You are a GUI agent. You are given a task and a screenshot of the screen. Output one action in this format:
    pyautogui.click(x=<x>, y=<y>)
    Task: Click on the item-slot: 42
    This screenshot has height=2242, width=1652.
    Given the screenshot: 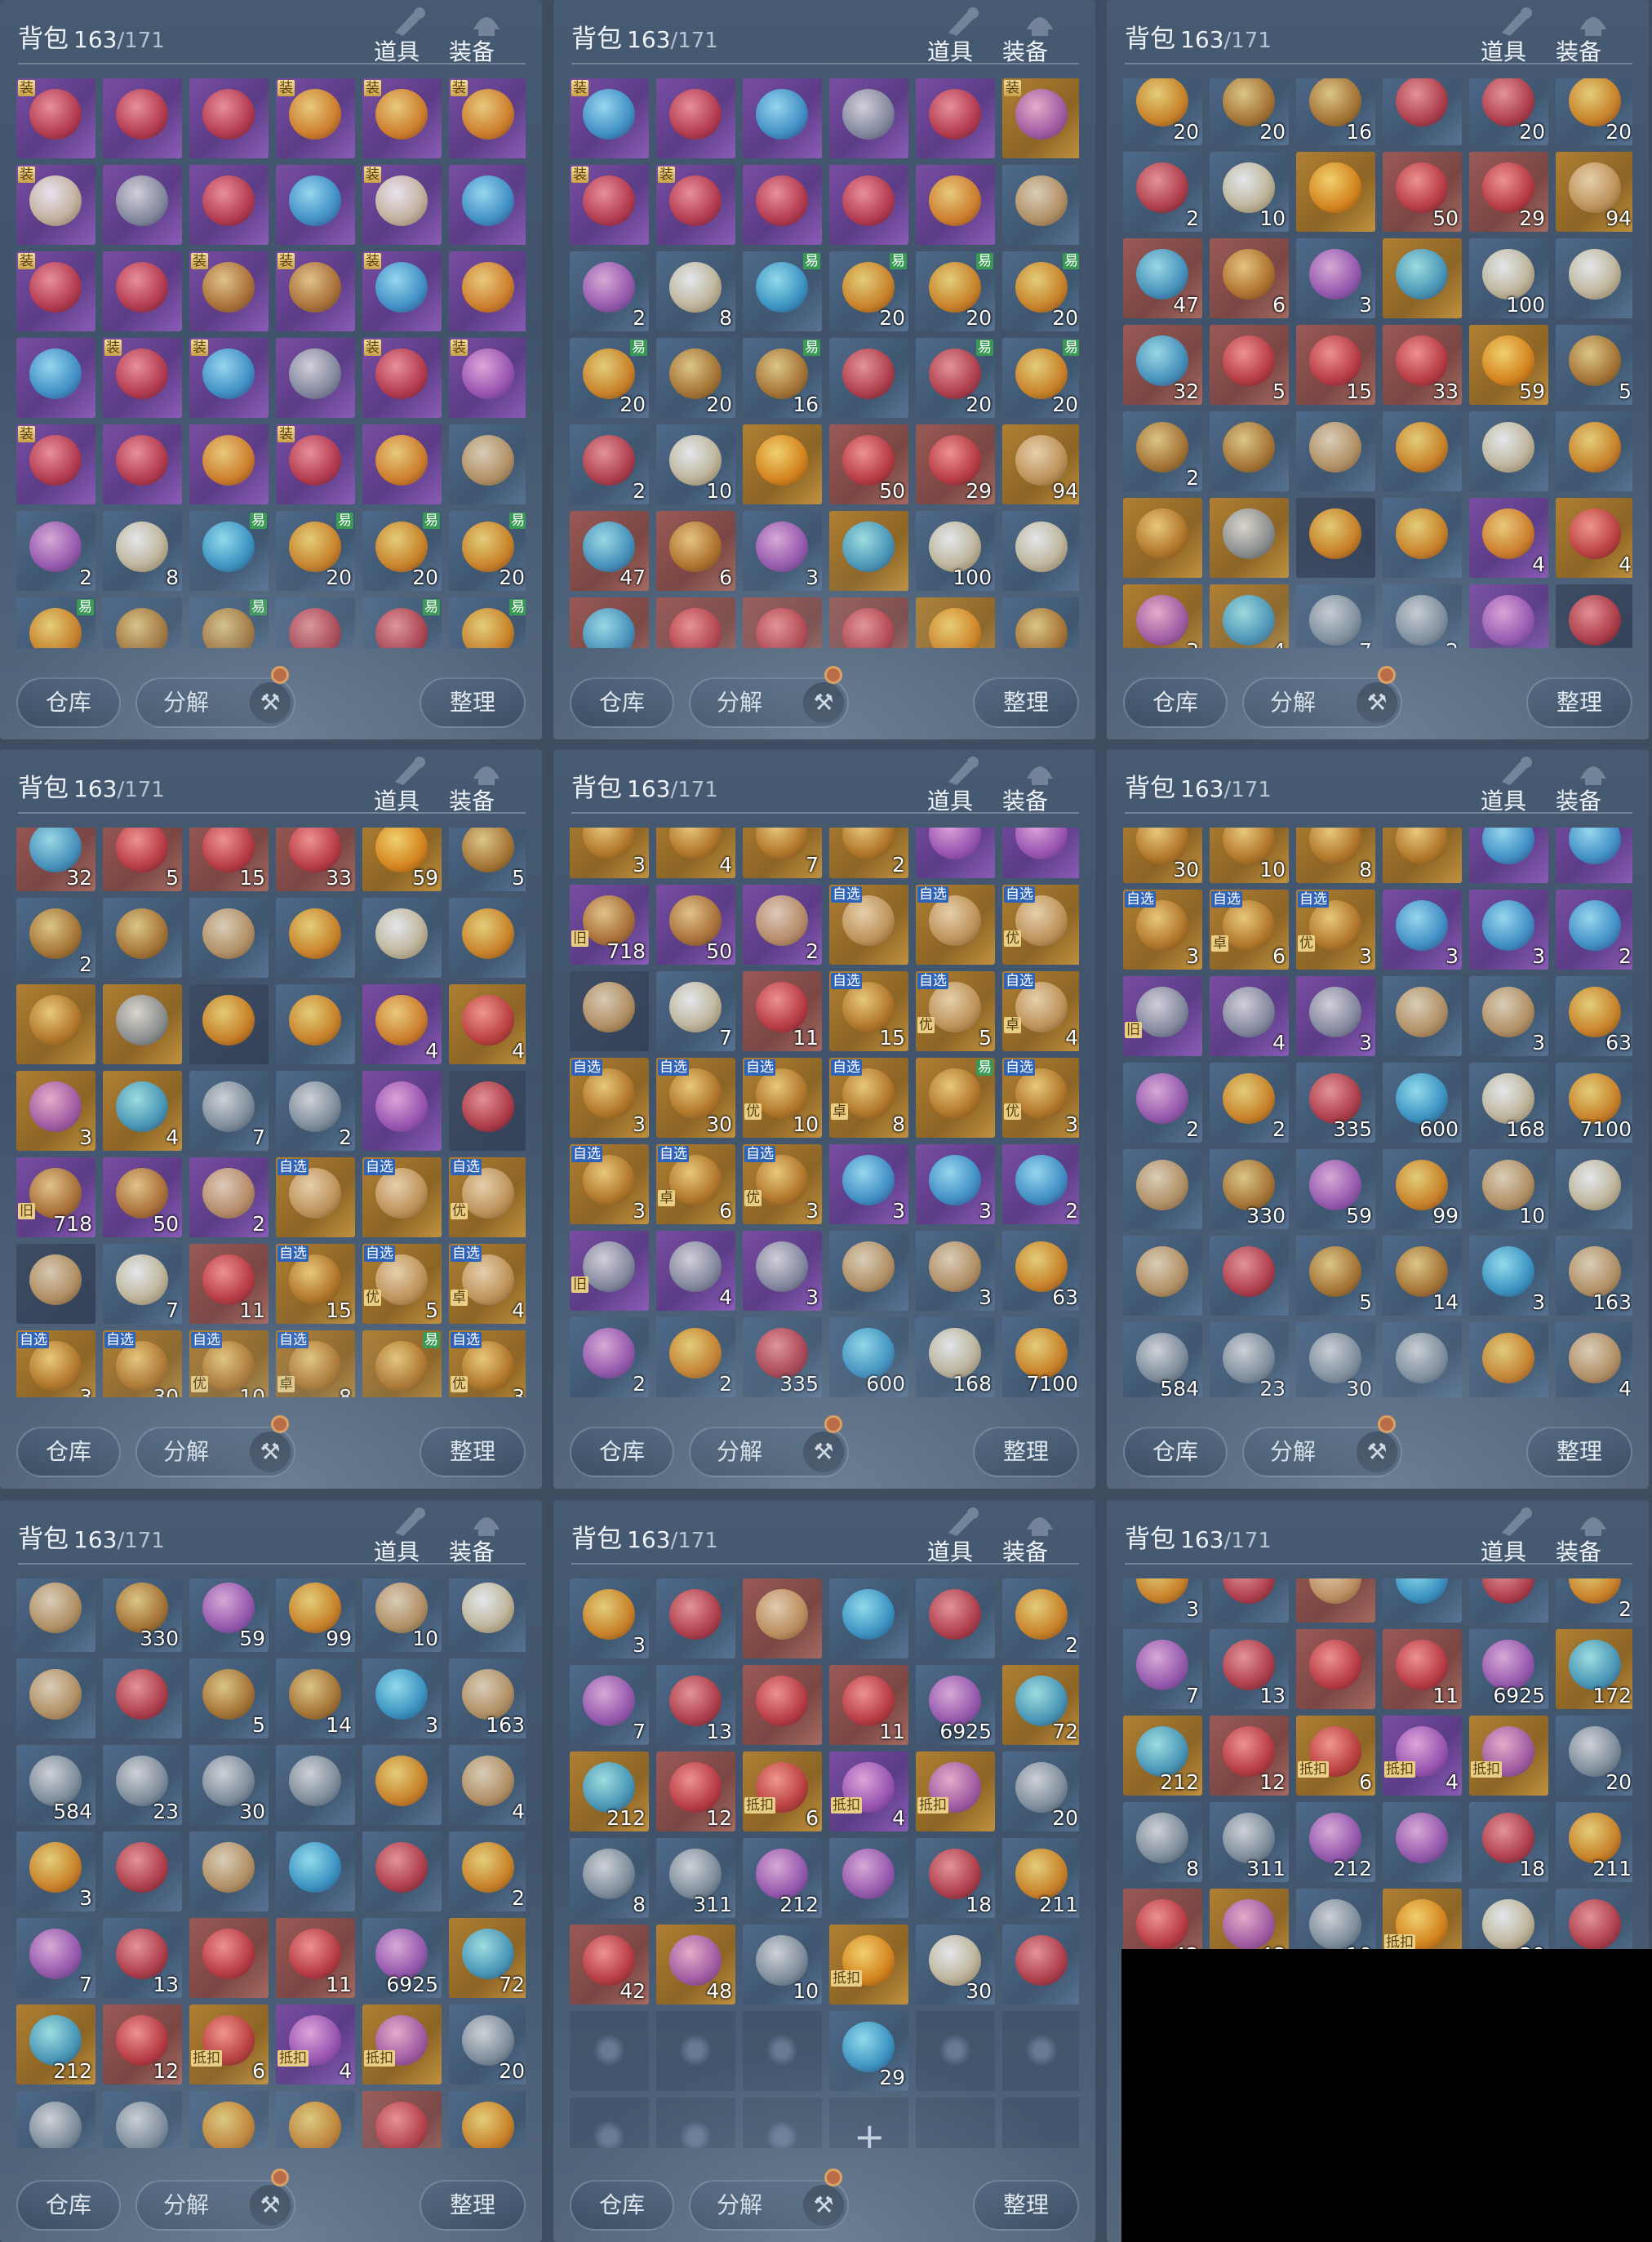 What is the action you would take?
    pyautogui.click(x=609, y=1964)
    